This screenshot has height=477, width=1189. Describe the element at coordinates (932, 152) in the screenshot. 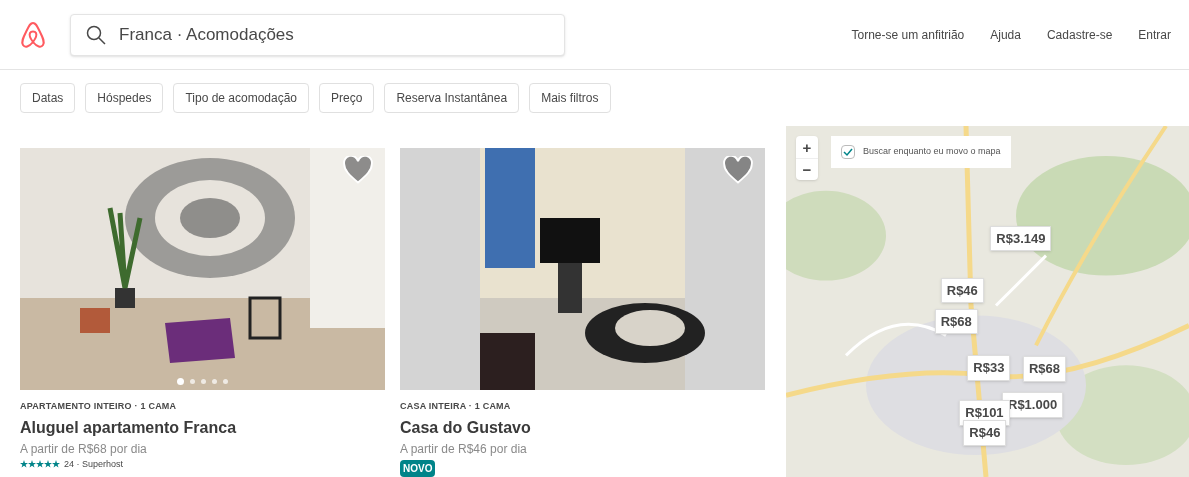

I see `checkbox-label: Buscar enquanto eu movo o mapa` at that location.